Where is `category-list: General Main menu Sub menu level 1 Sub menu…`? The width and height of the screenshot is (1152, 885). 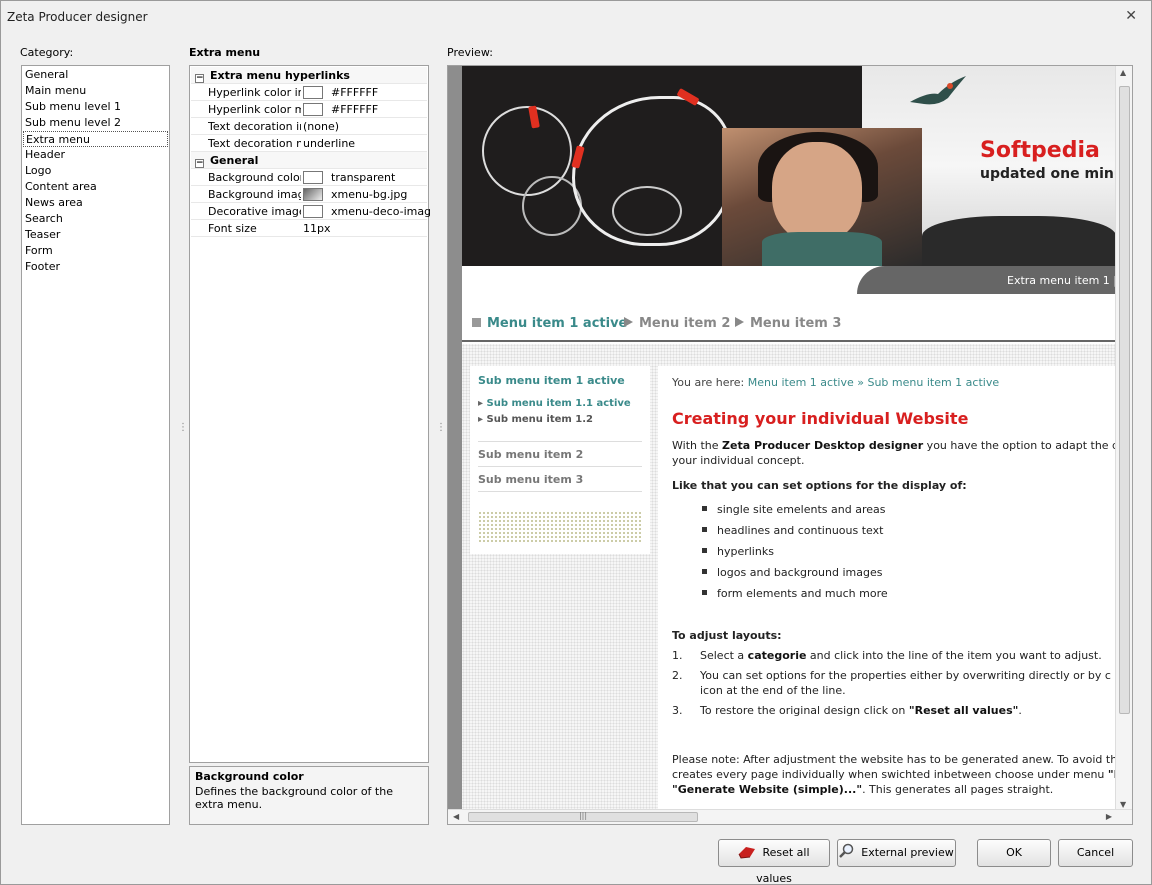
category-list: General Main menu Sub menu level 1 Sub menu… is located at coordinates (95, 445).